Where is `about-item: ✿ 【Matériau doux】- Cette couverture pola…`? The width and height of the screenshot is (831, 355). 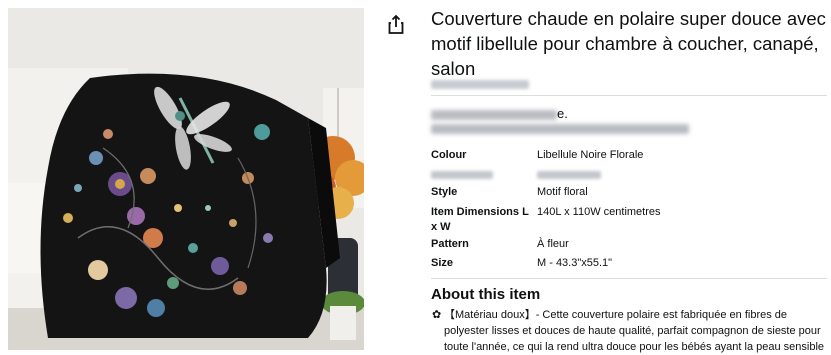
about-item: ✿ 【Matériau doux】- Cette couverture pola… is located at coordinates (631, 331).